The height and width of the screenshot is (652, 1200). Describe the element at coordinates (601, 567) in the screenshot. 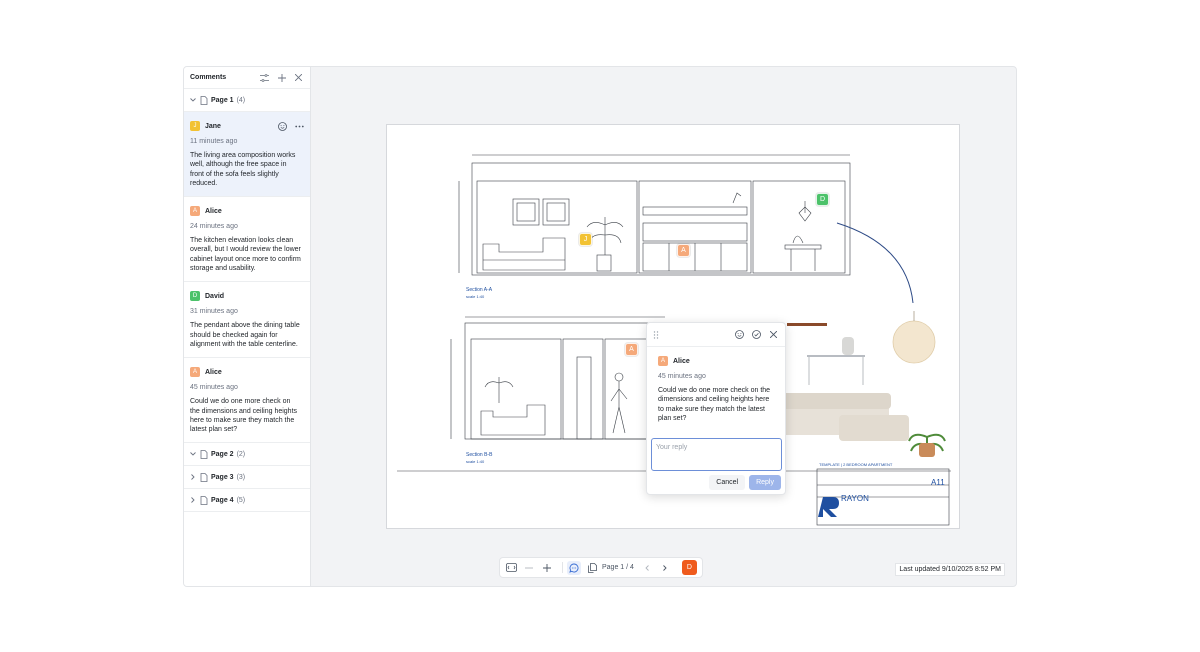

I see `bottom-toolbar: Page 1 / 4 D` at that location.